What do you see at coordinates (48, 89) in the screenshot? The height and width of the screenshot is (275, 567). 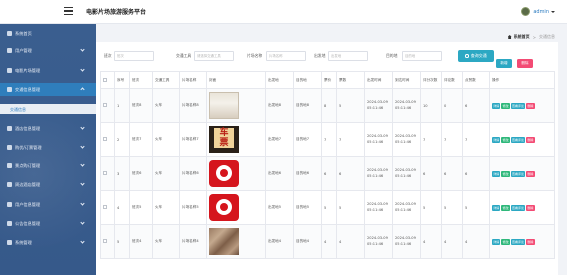 I see `sidebar-item-transport: 交通信息管理` at bounding box center [48, 89].